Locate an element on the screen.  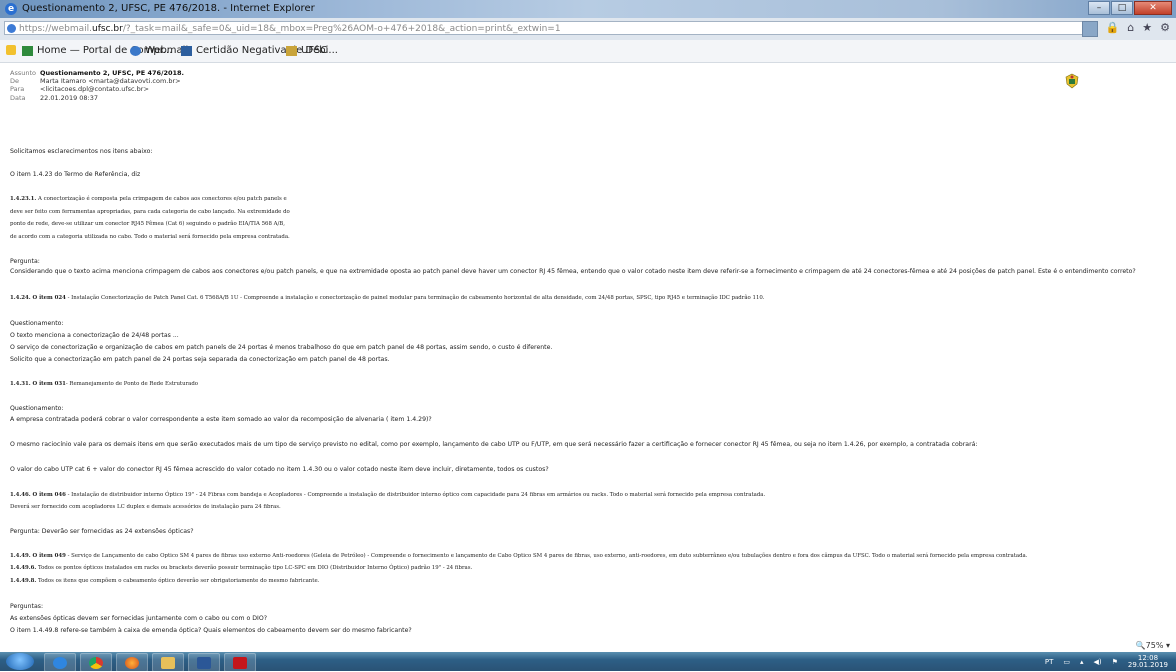
window-controls: – □ ✕ is located at coordinates (1129, 8).